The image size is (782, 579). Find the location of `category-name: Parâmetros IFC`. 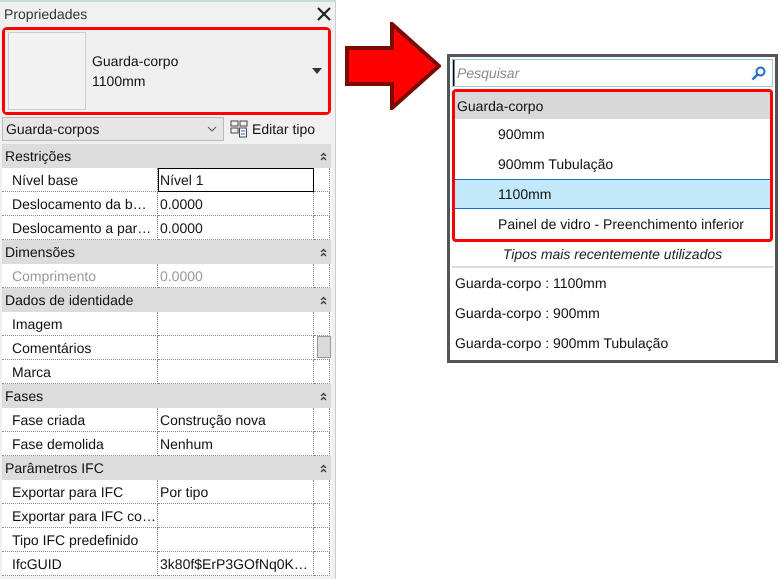

category-name: Parâmetros IFC is located at coordinates (54, 468).